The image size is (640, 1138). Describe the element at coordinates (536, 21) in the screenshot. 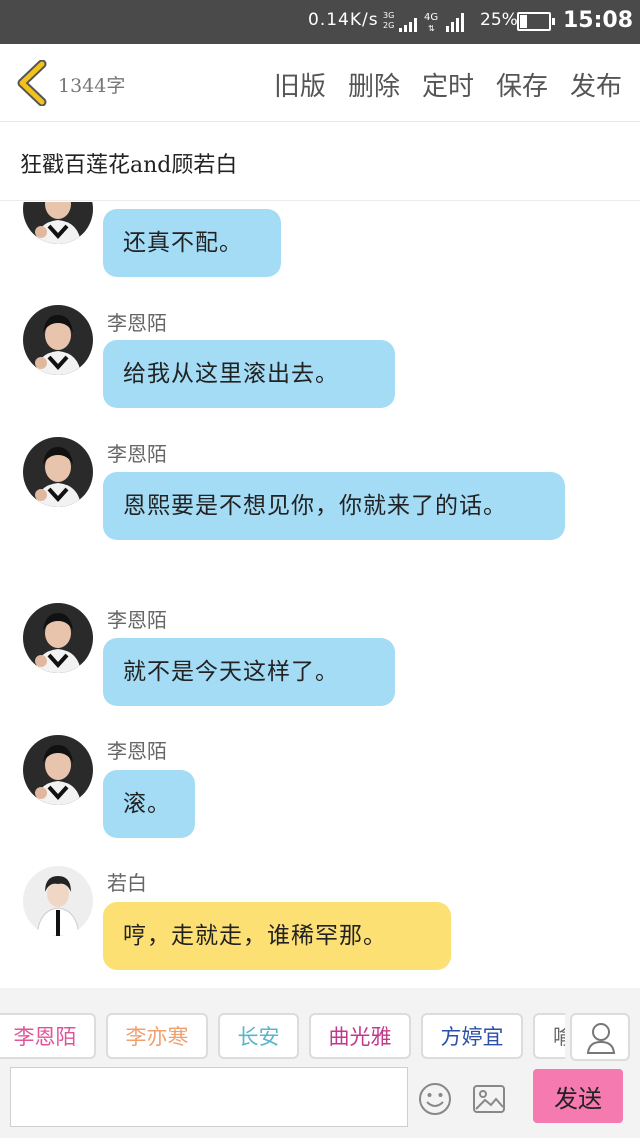

I see `battery-icon` at that location.